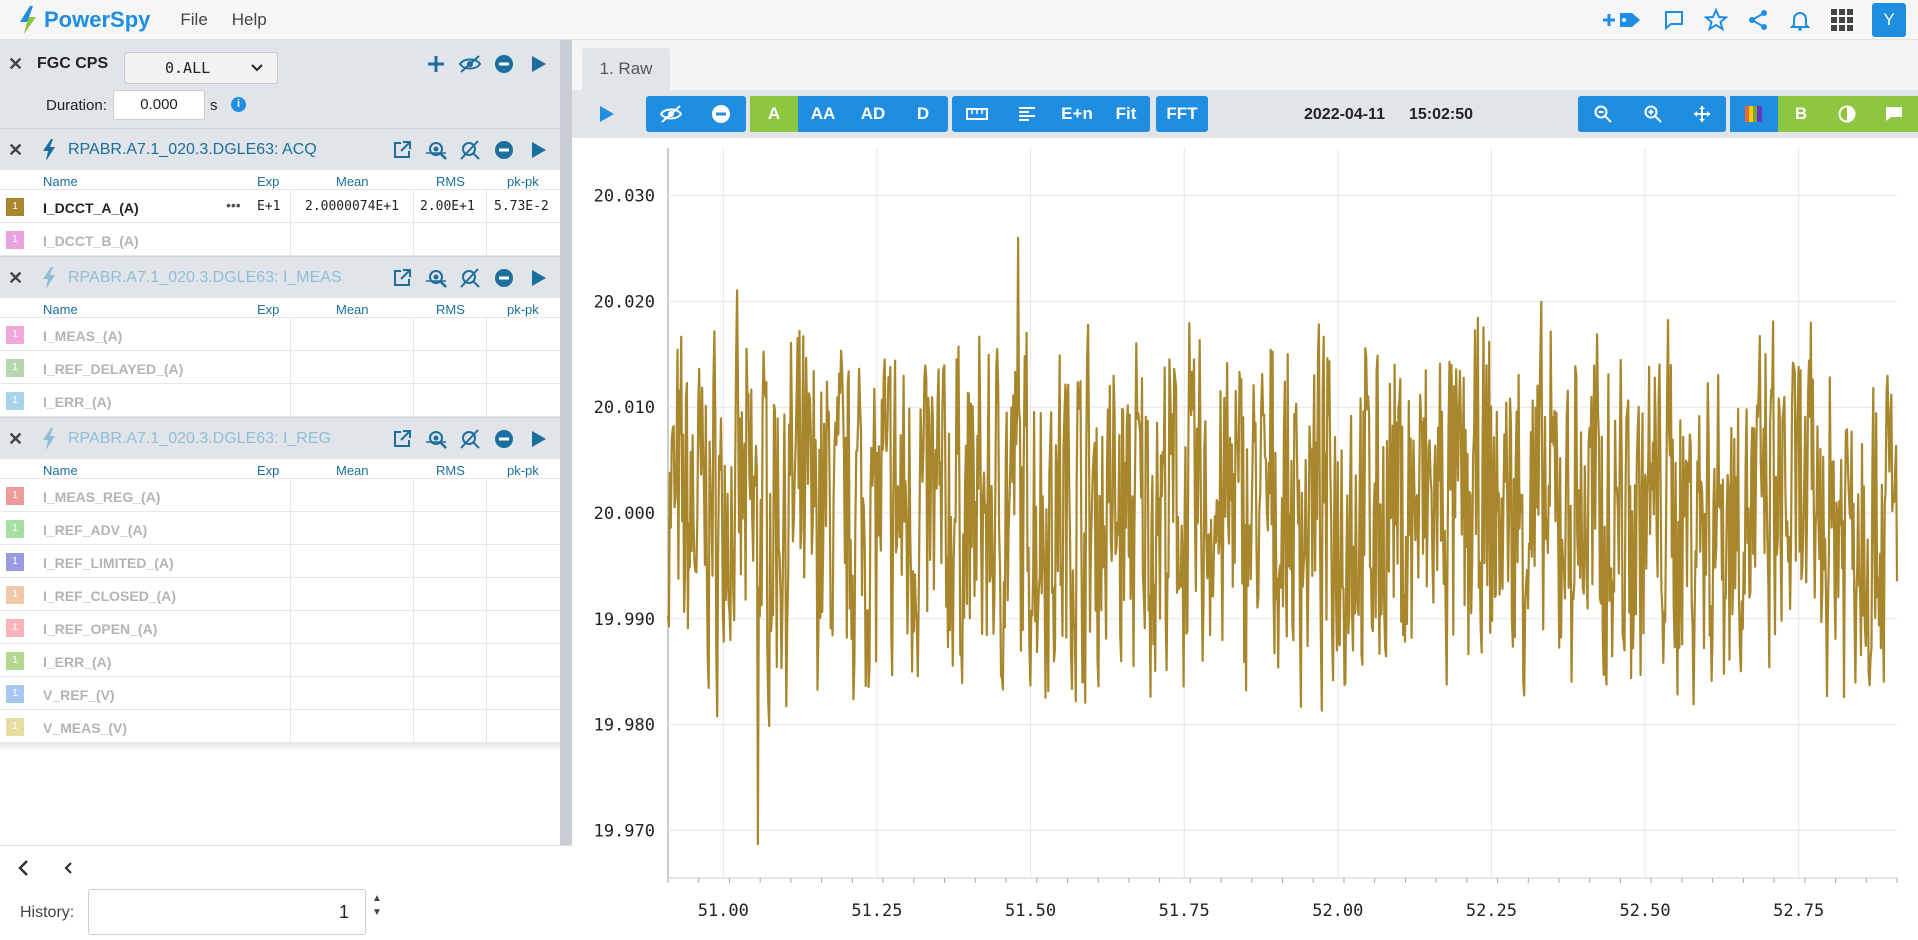 The image size is (1918, 940). I want to click on add-icon, so click(436, 64).